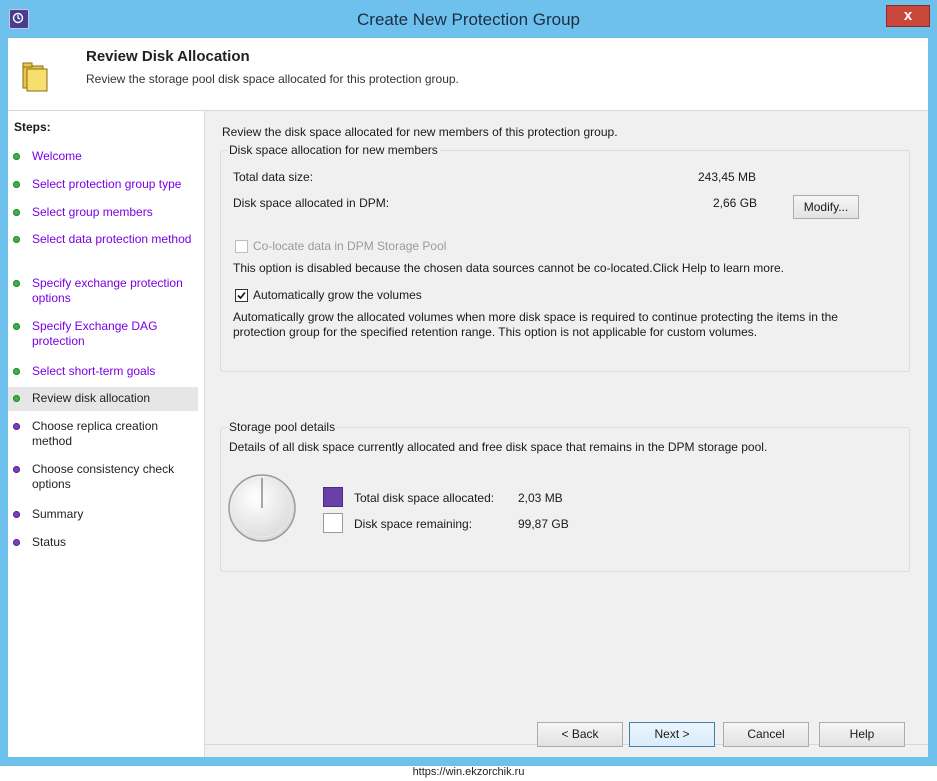  What do you see at coordinates (311, 203) in the screenshot?
I see `disk-space-allocated-label: Disk space allocated in DPM:` at bounding box center [311, 203].